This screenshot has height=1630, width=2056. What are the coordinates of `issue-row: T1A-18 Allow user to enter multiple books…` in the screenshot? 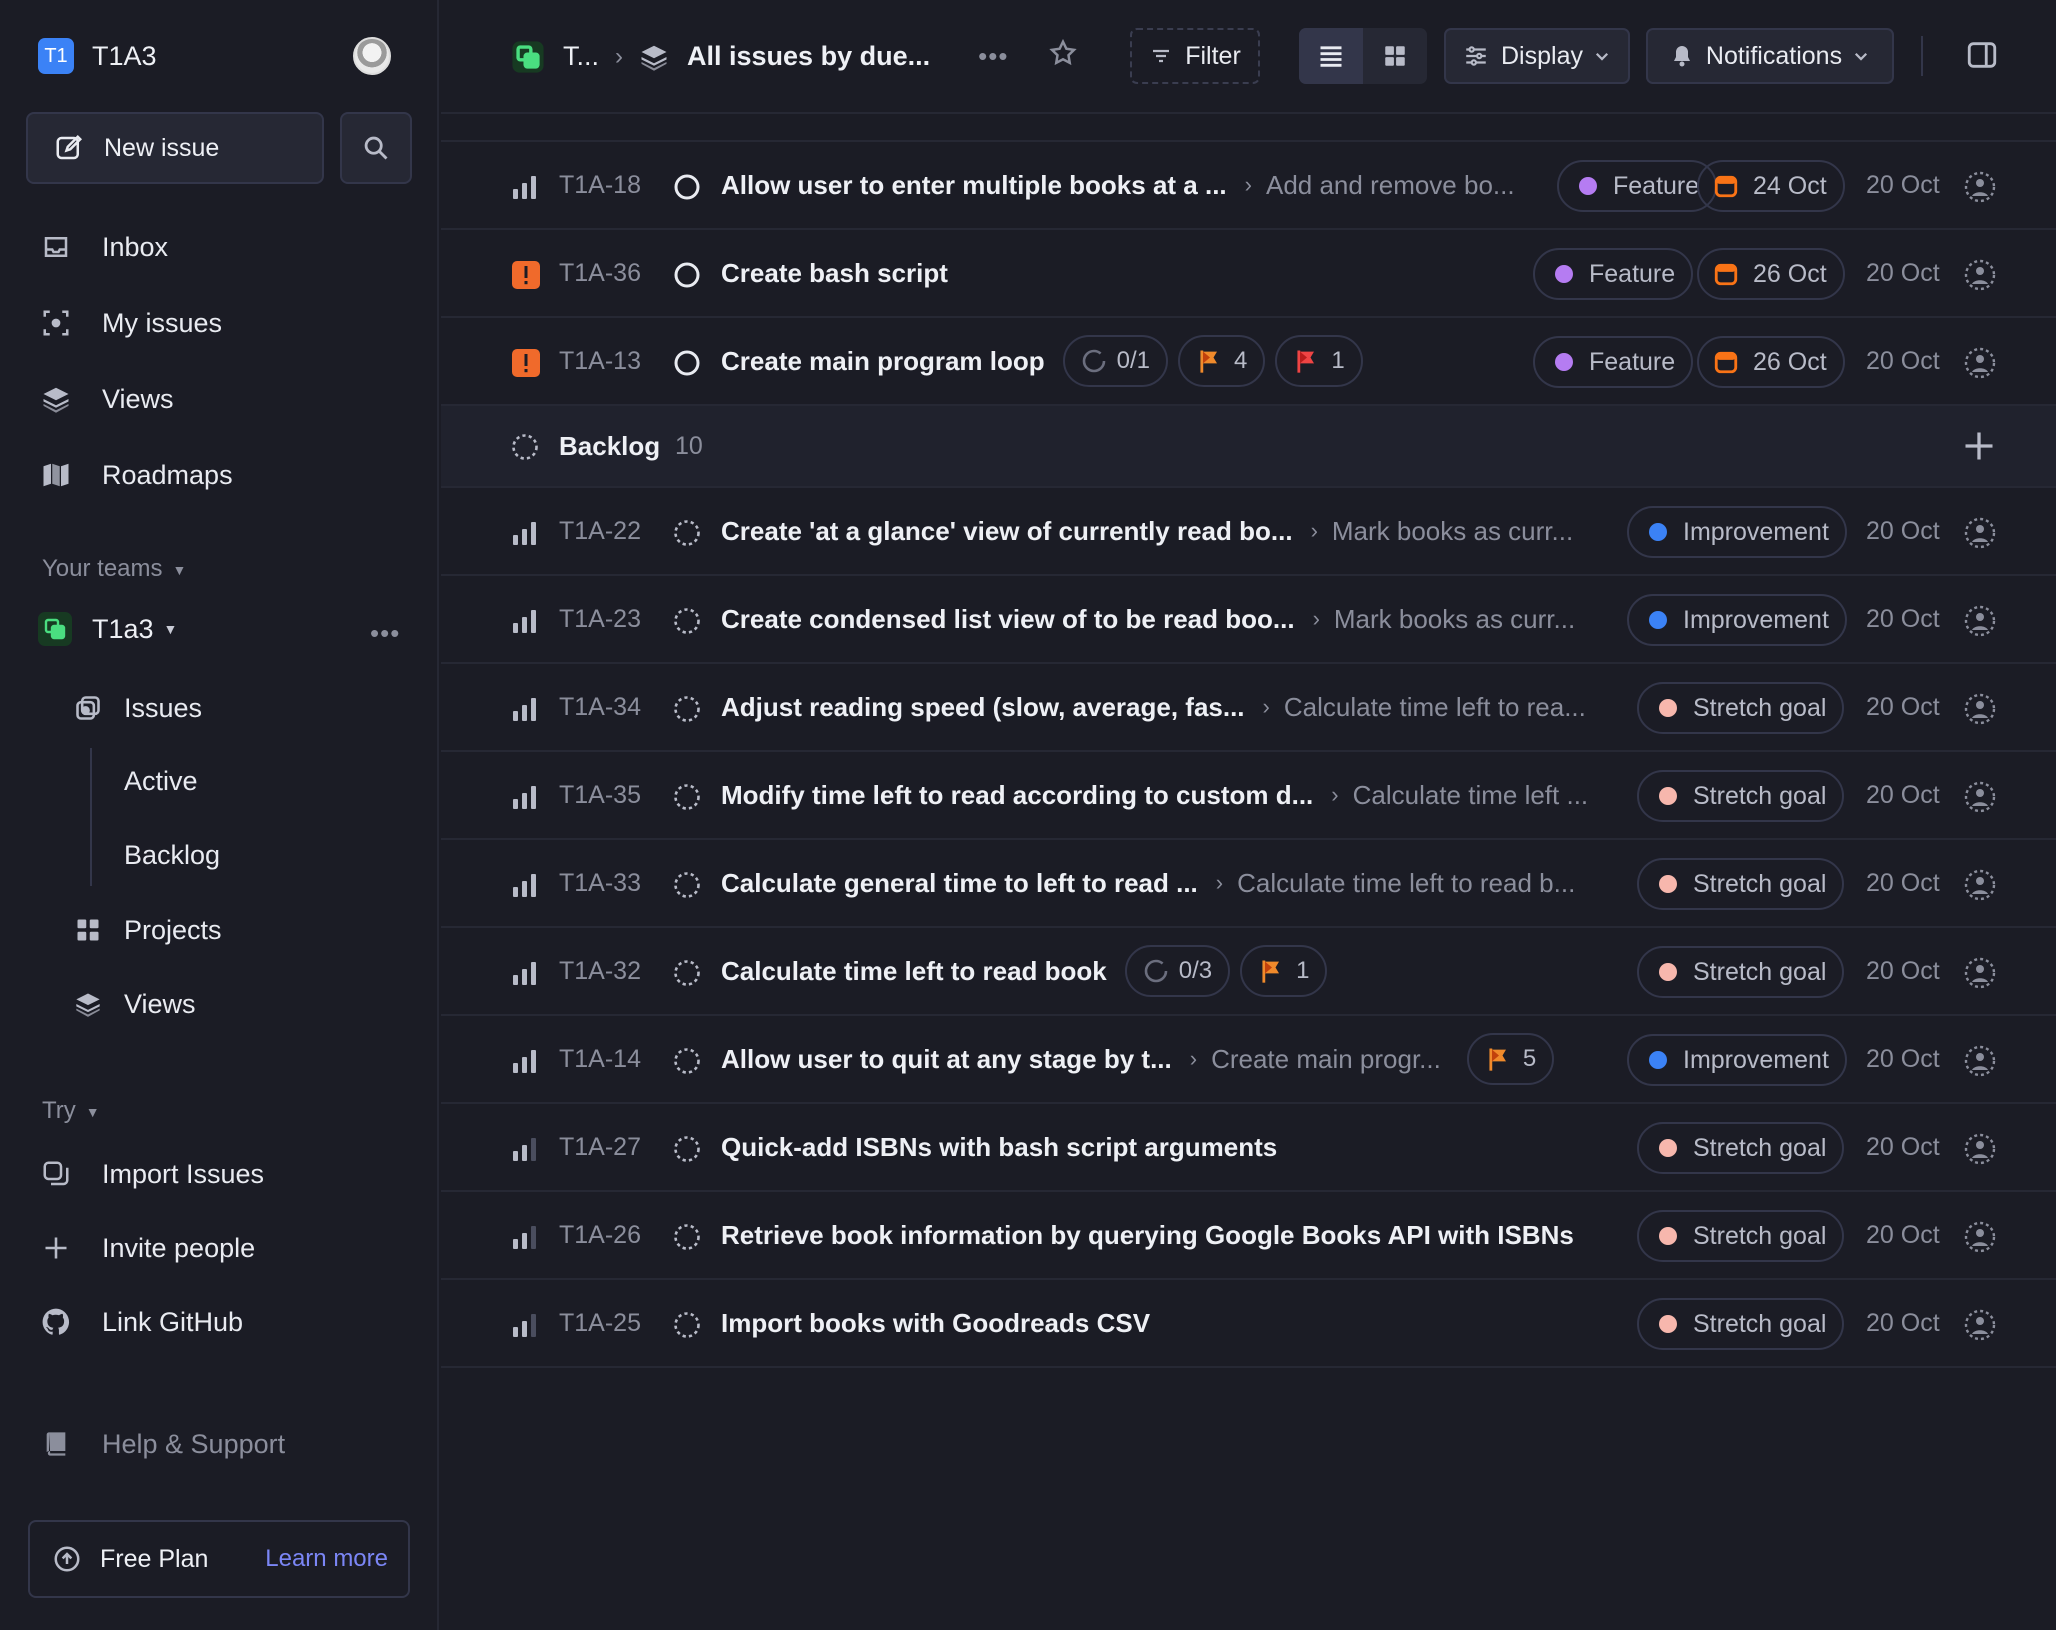 It's located at (1248, 186).